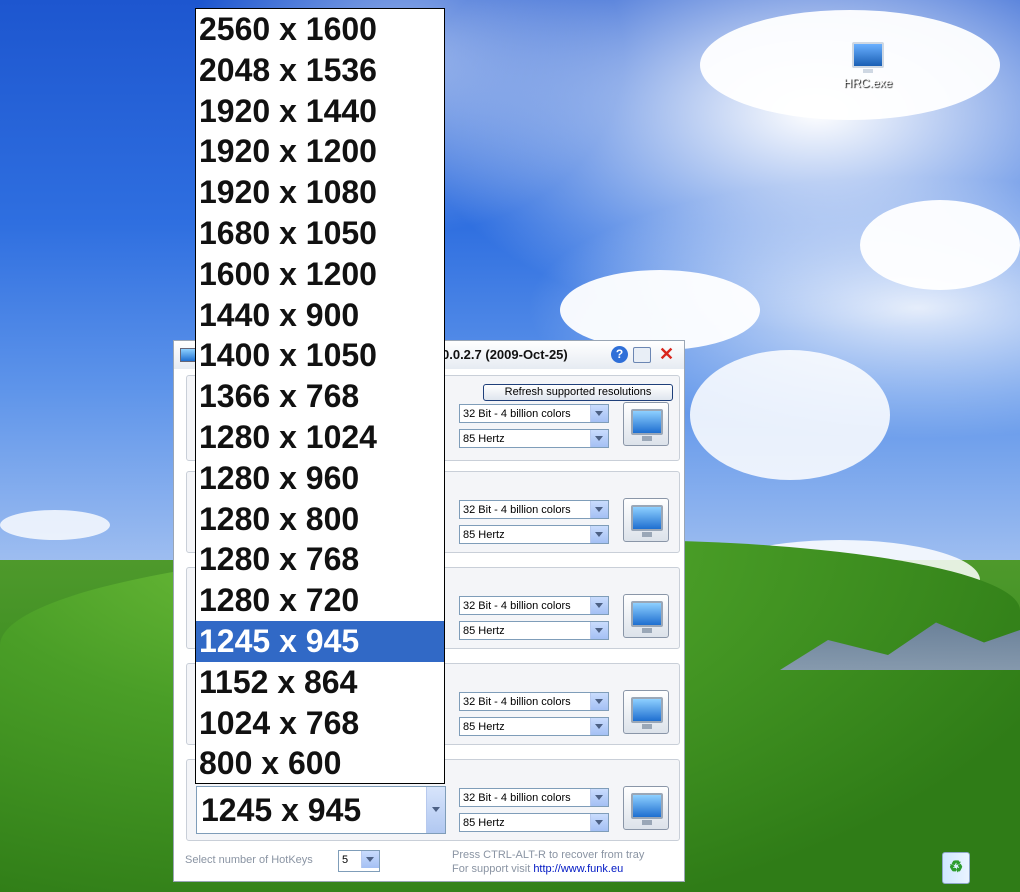 Image resolution: width=1020 pixels, height=892 pixels. Describe the element at coordinates (320, 600) in the screenshot. I see `resolution-option: 1280 x 720` at that location.